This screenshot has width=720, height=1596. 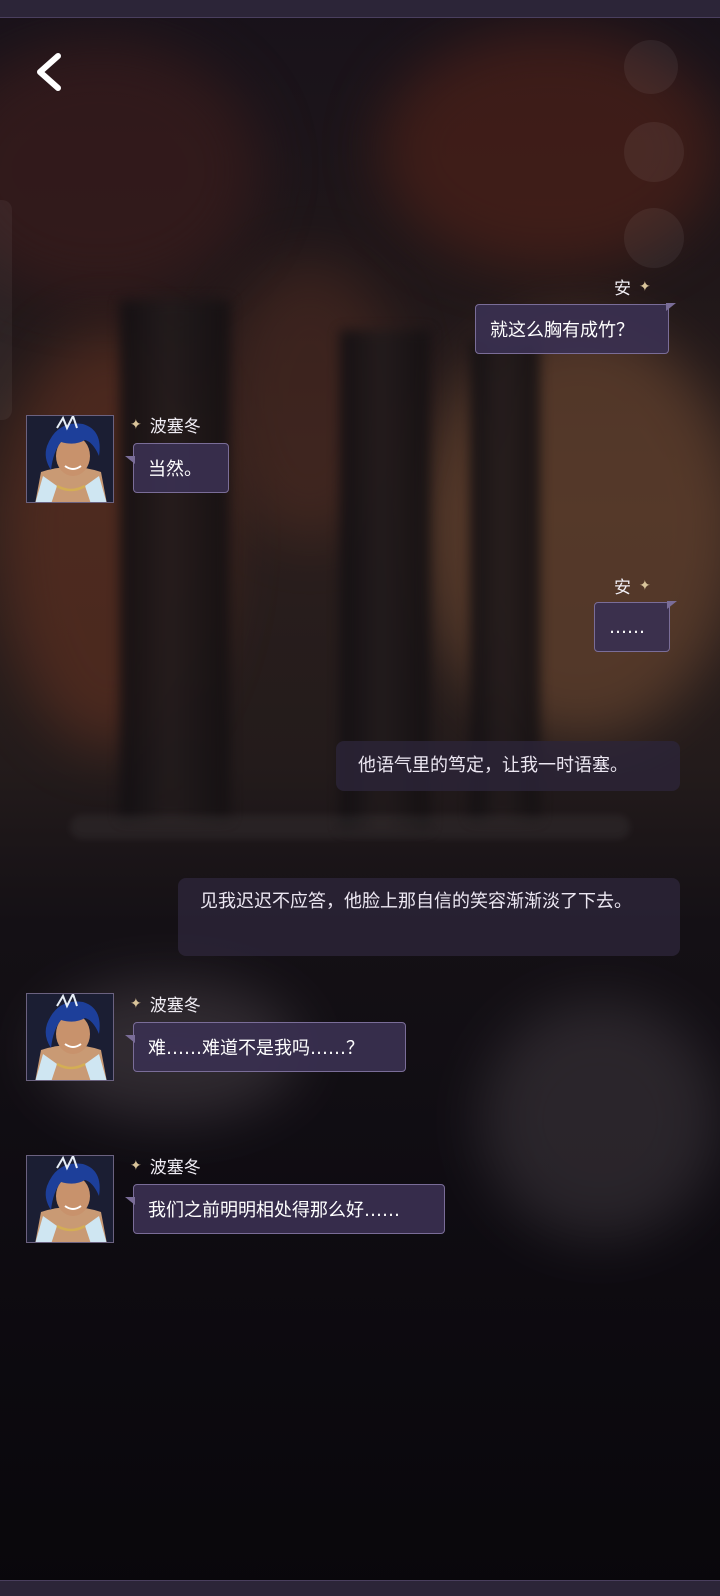 I want to click on chevron-left-icon, so click(x=49, y=72).